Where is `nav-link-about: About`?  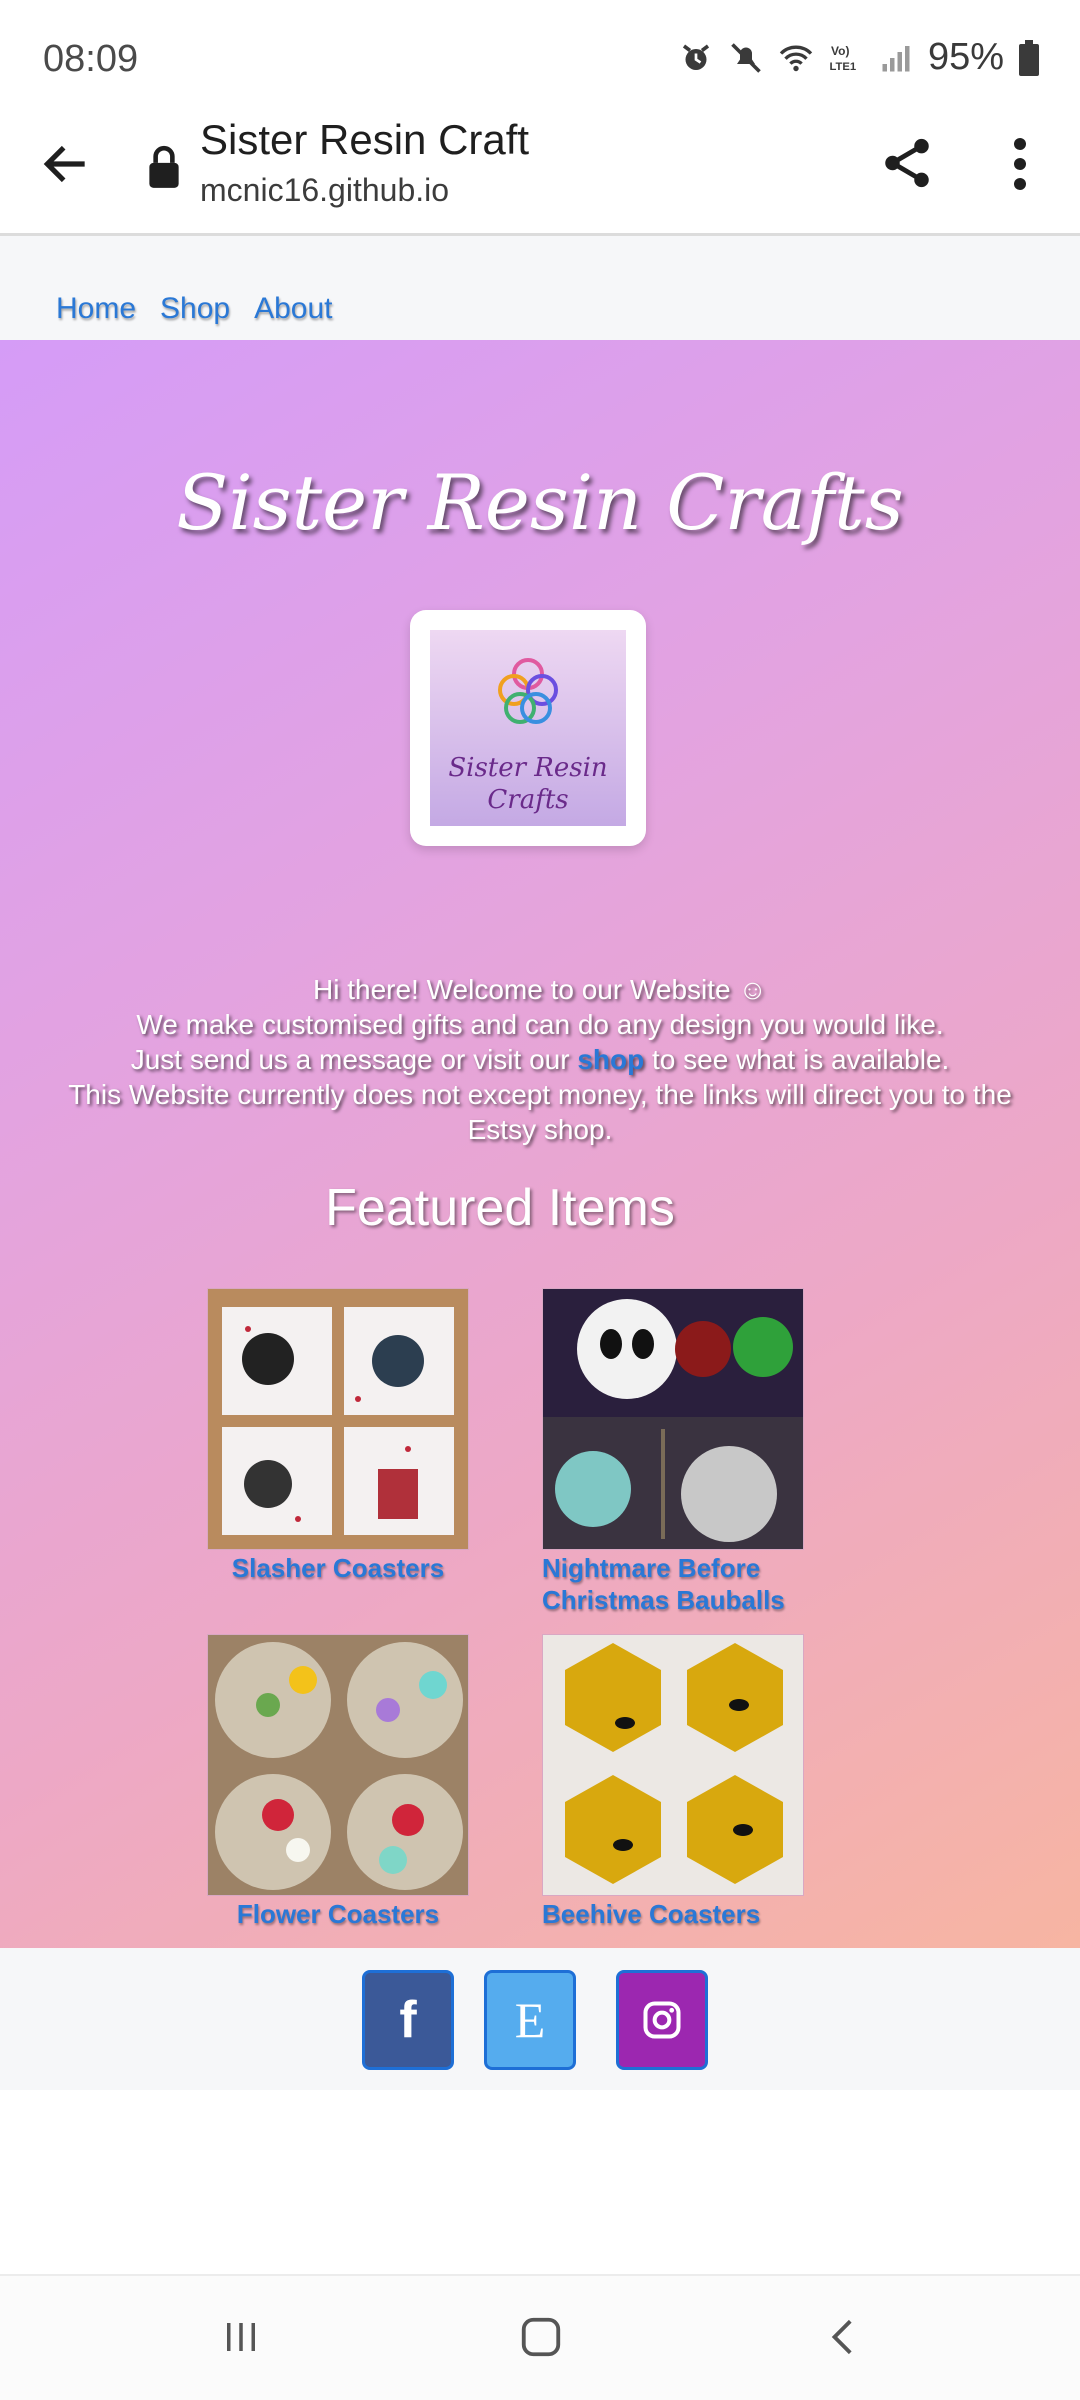 nav-link-about: About is located at coordinates (293, 309).